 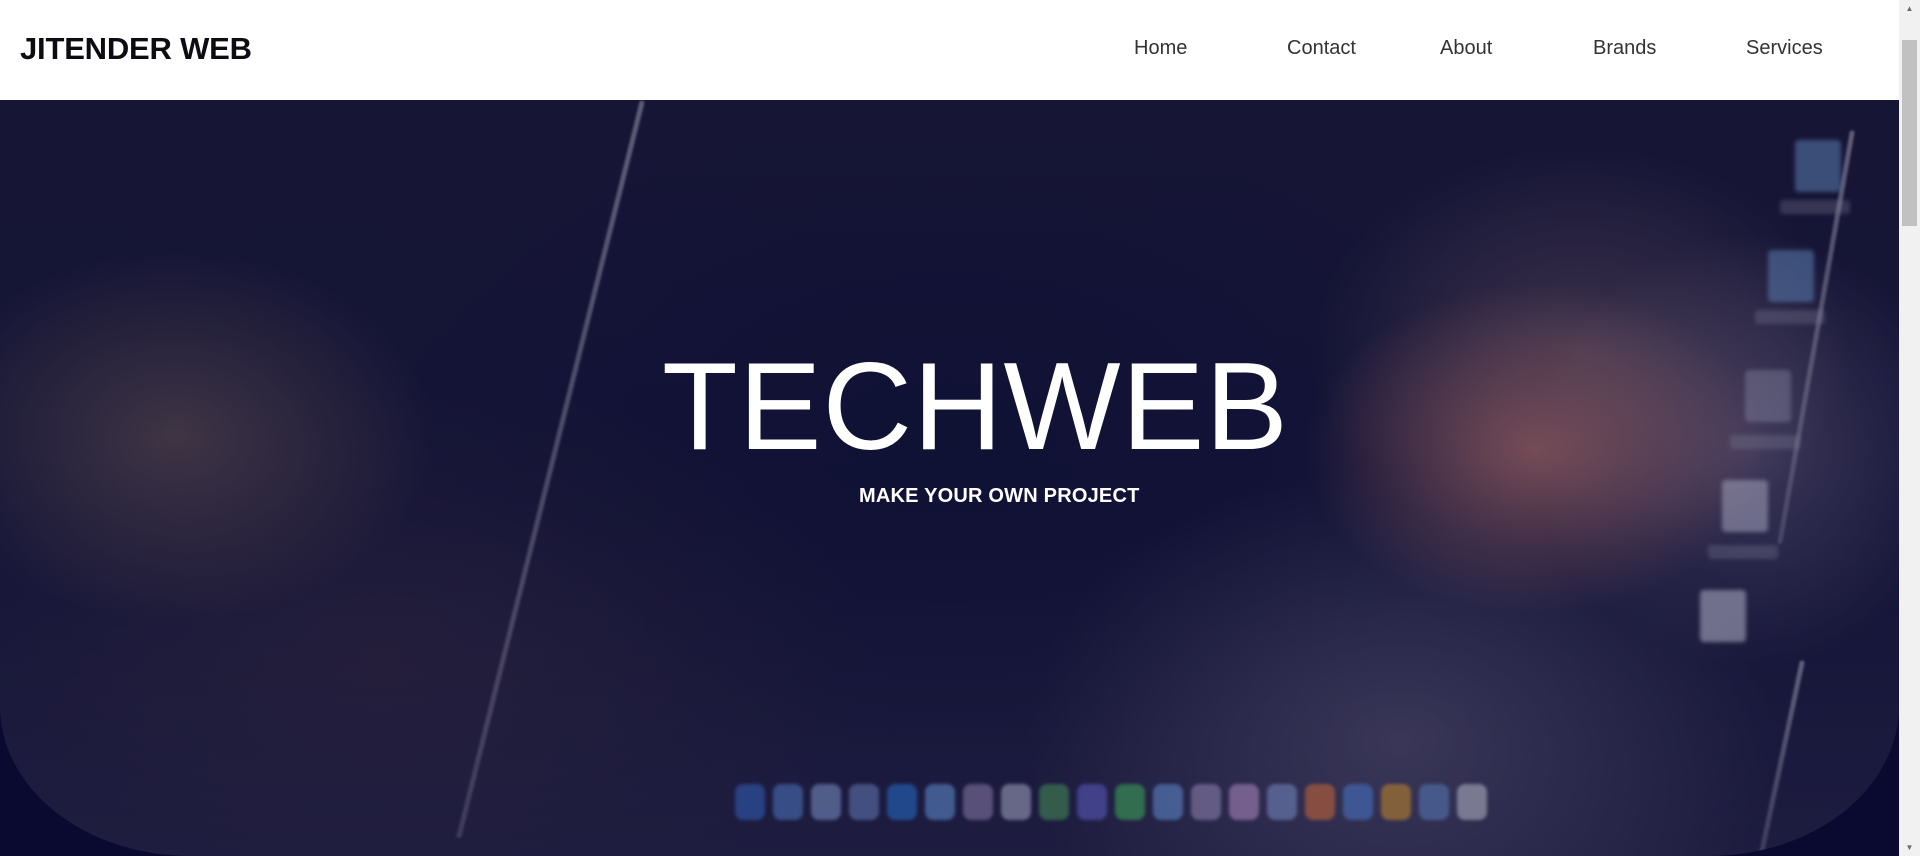 I want to click on nav-link-services: Services, so click(x=1784, y=48).